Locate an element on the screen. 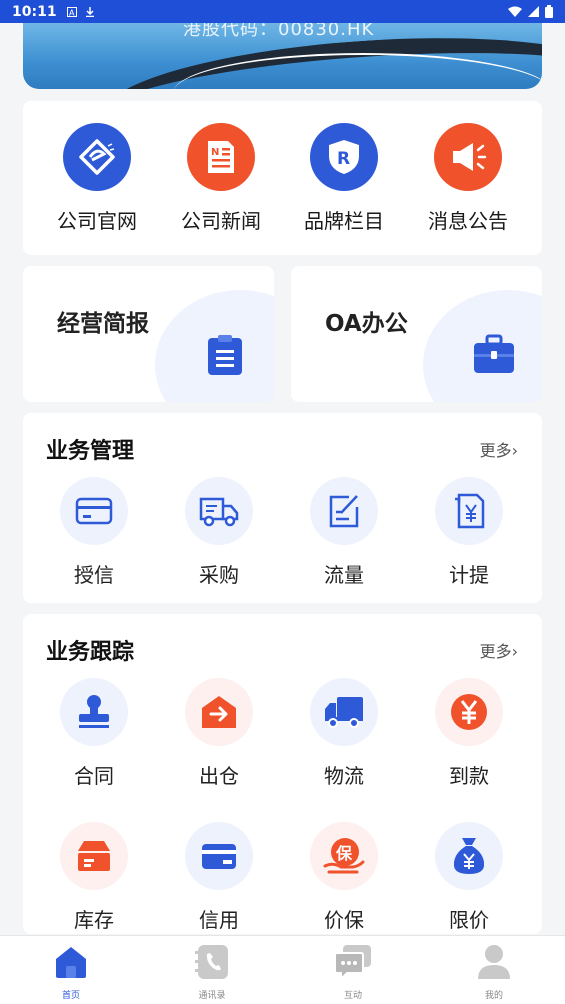 Image resolution: width=565 pixels, height=1004 pixels. section-title: 业务跟踪 is located at coordinates (90, 652).